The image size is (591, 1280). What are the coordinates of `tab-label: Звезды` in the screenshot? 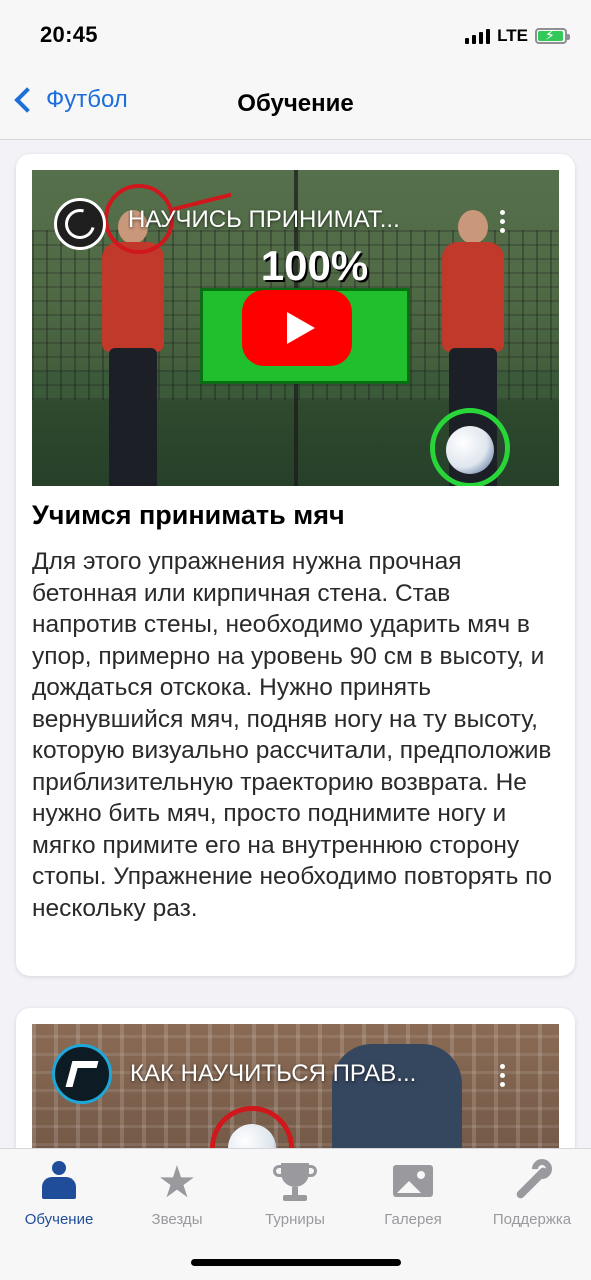 It's located at (177, 1219).